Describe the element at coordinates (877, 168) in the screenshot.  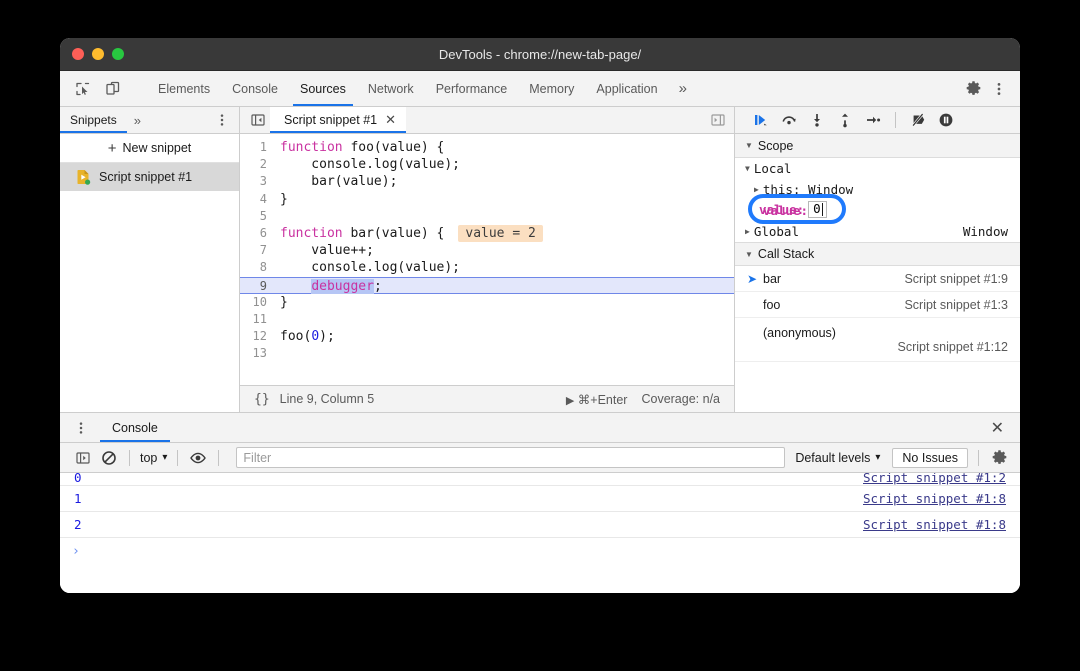
I see `scope-group-local: ▼ Local` at that location.